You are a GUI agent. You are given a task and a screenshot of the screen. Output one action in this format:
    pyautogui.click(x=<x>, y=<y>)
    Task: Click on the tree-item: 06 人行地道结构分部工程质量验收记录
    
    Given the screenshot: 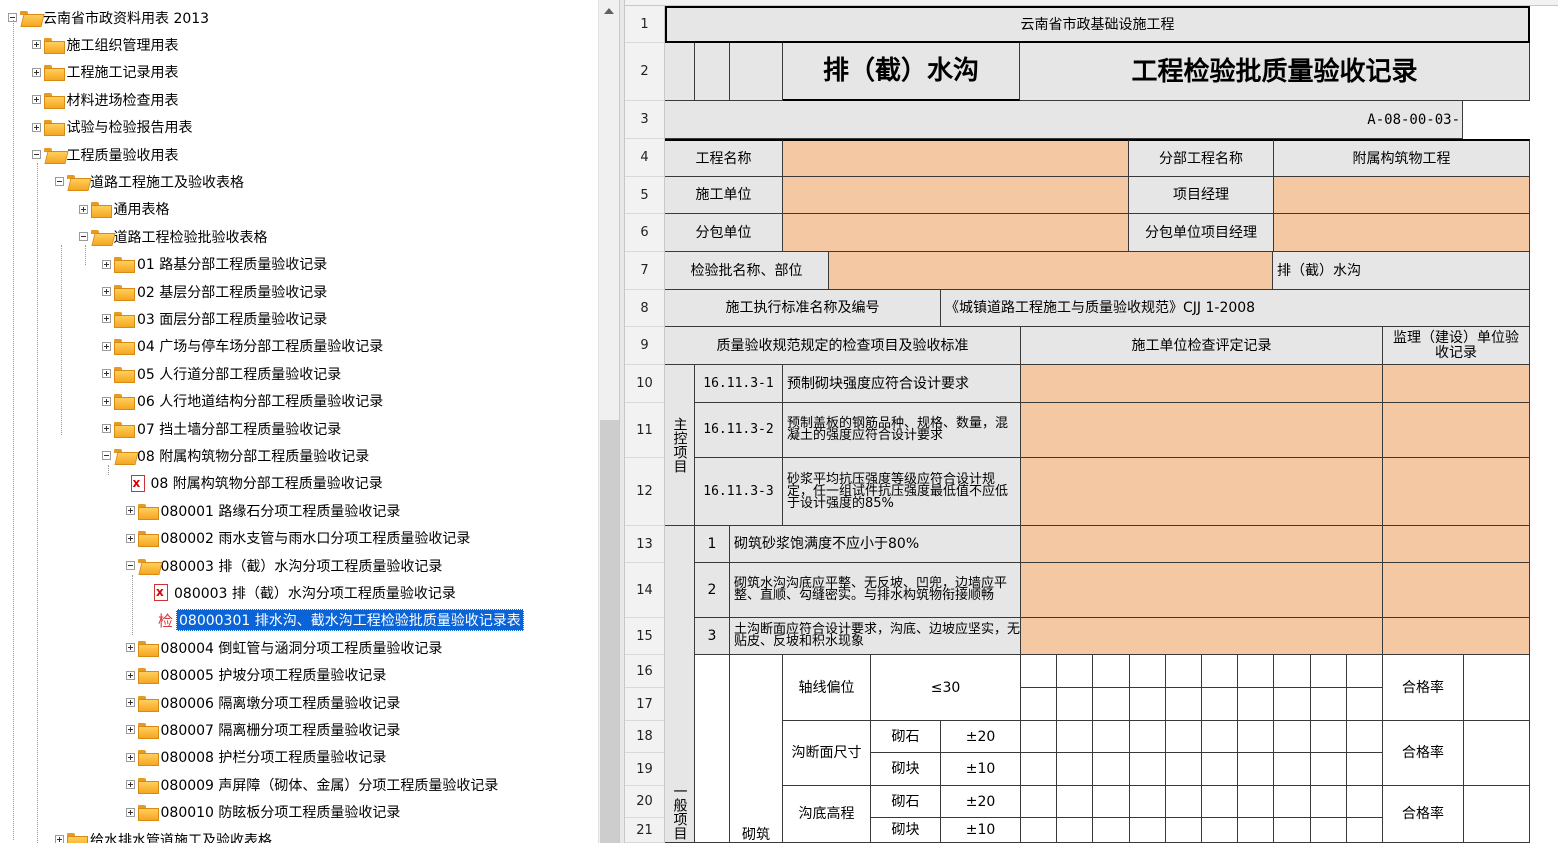 What is the action you would take?
    pyautogui.click(x=242, y=401)
    